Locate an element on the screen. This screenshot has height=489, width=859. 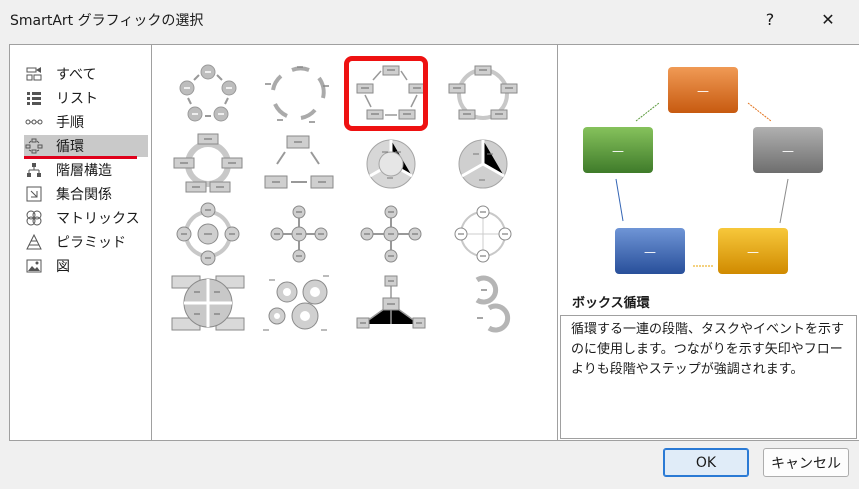
category-list: すべて リスト 手順 循環 階層構造 集合関係 マトリックス ピラミッド 図 is located at coordinates (80, 242).